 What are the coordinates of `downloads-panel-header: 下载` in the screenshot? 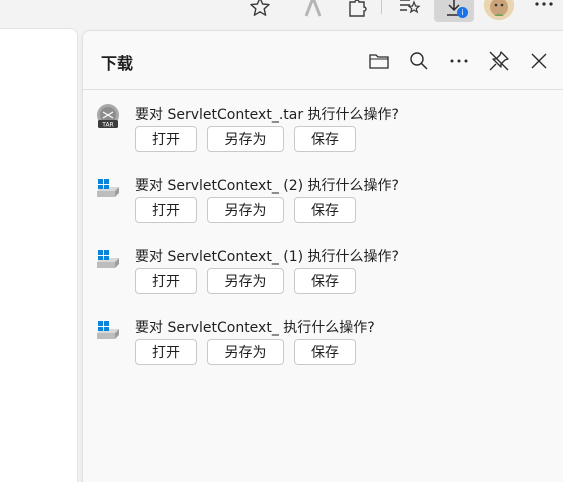 It's located at (323, 60).